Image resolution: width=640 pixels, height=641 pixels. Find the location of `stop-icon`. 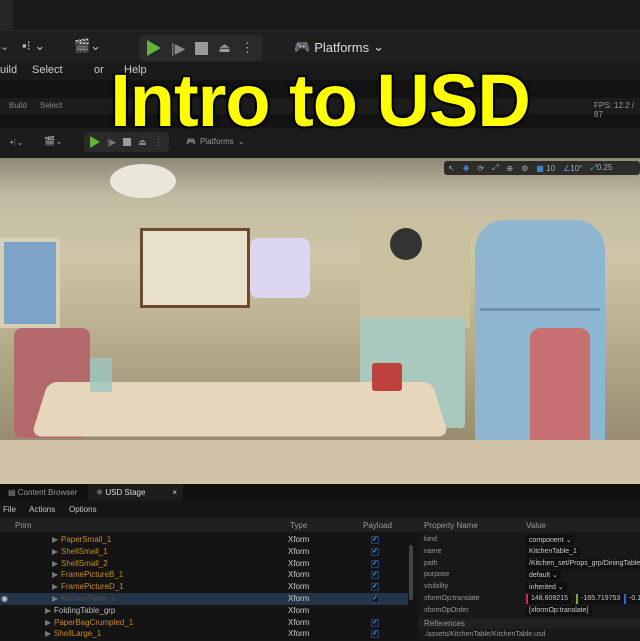

stop-icon is located at coordinates (202, 48).